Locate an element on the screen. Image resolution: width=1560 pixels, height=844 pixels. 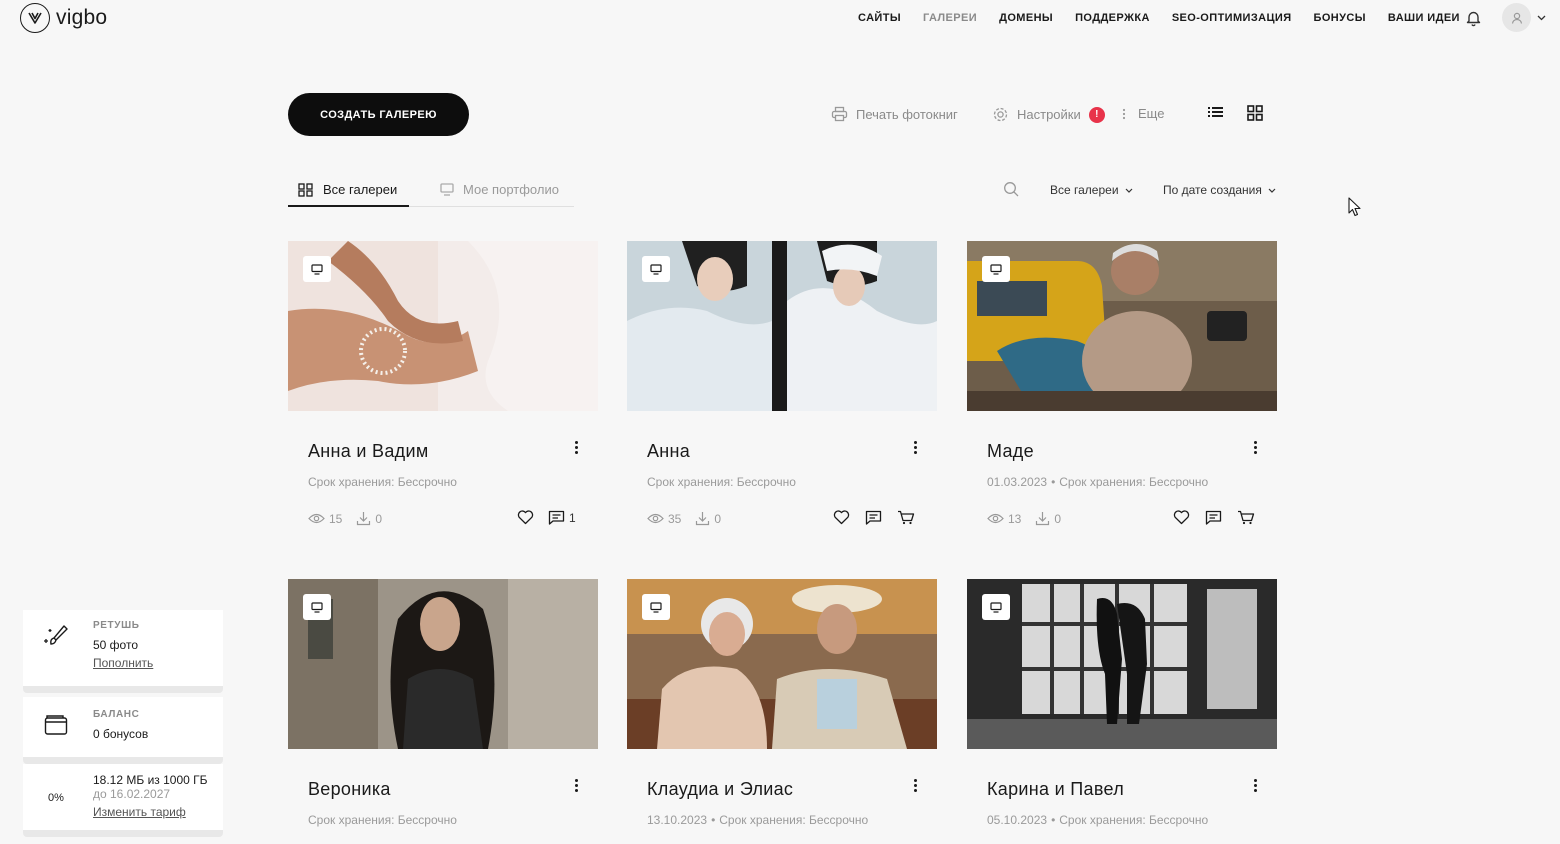
settings-label: Настройки is located at coordinates (1049, 114).